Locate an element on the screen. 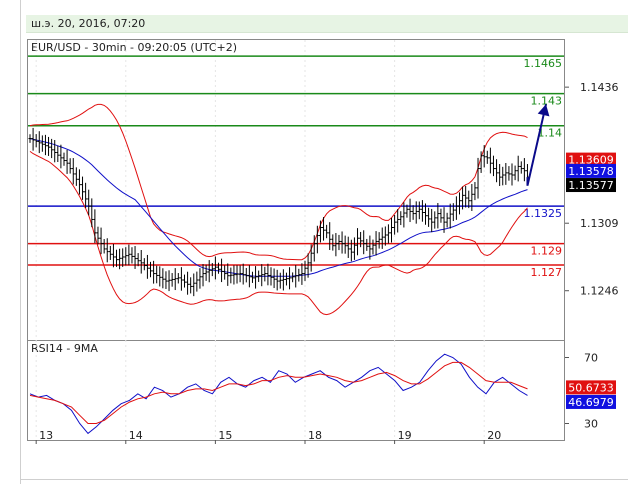 This screenshot has width=628, height=484. level-label: 1.129 is located at coordinates (547, 251).